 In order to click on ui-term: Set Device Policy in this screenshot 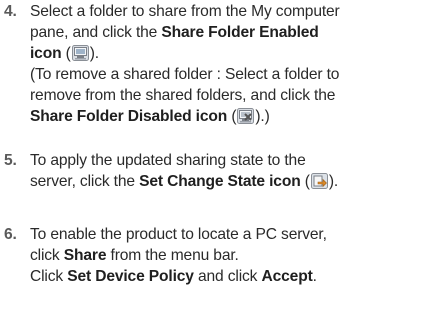, I will do `click(130, 276)`.